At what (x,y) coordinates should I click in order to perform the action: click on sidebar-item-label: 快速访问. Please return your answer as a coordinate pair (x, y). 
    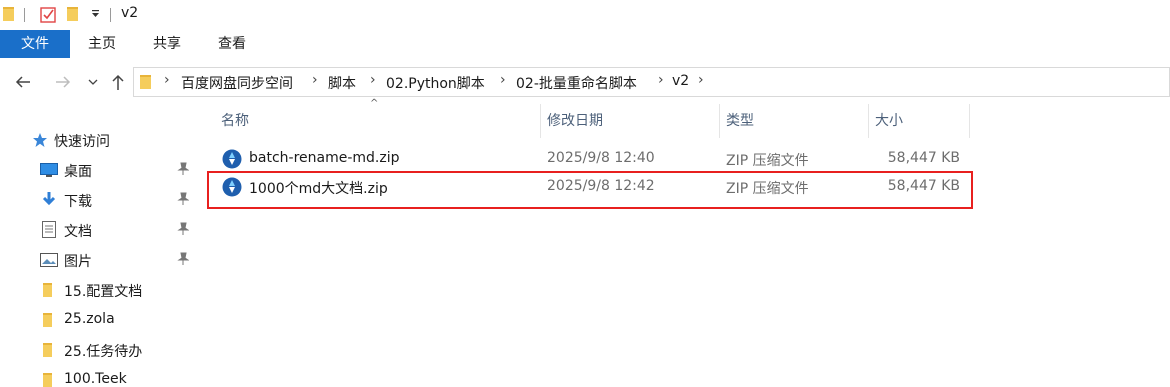
    Looking at the image, I should click on (82, 142).